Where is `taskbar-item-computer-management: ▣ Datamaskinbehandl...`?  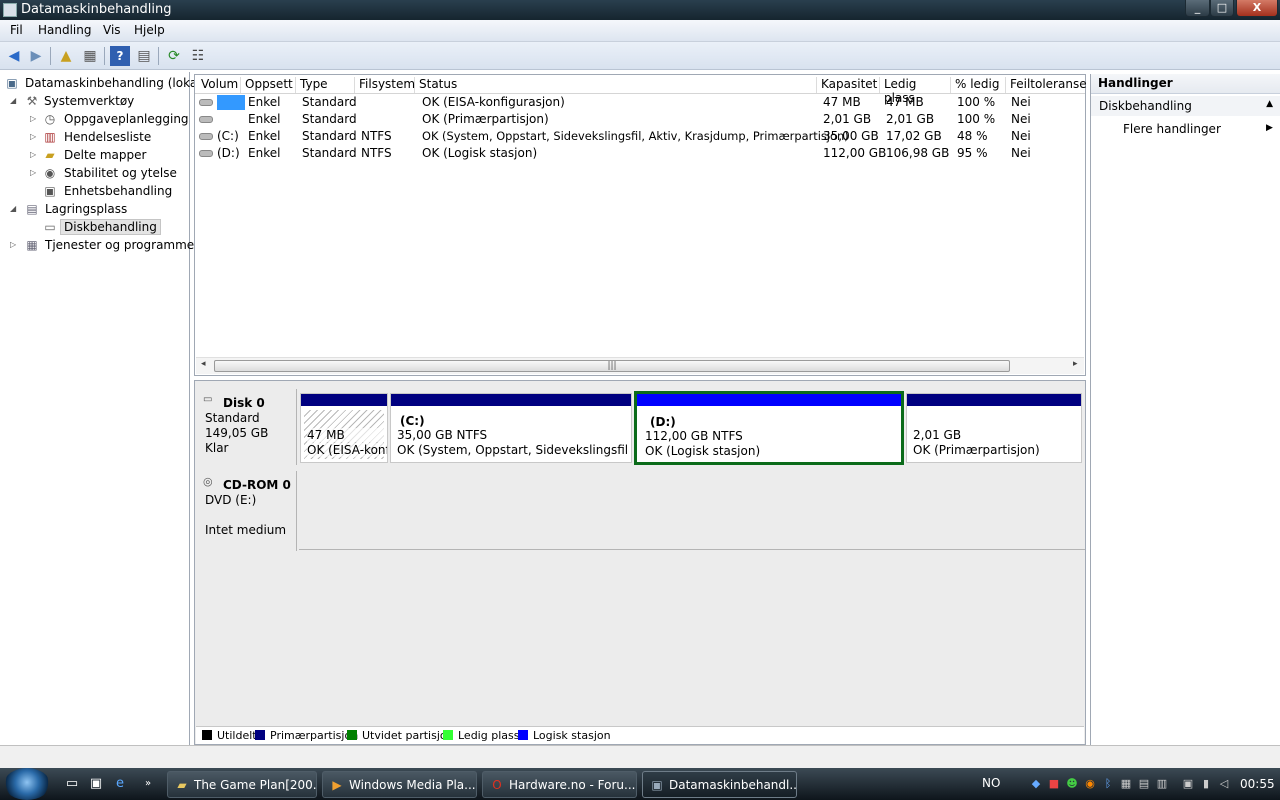
taskbar-item-computer-management: ▣ Datamaskinbehandl... is located at coordinates (719, 784).